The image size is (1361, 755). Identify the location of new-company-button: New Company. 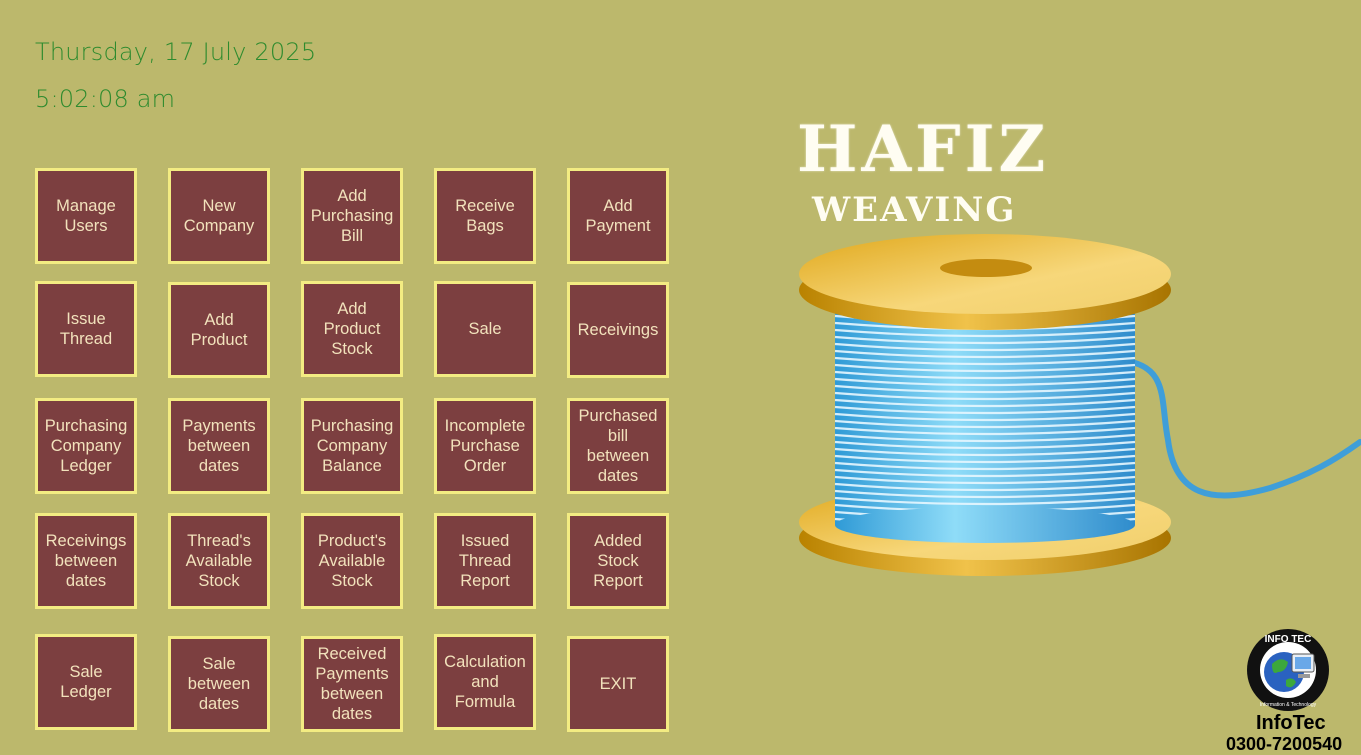
(219, 216).